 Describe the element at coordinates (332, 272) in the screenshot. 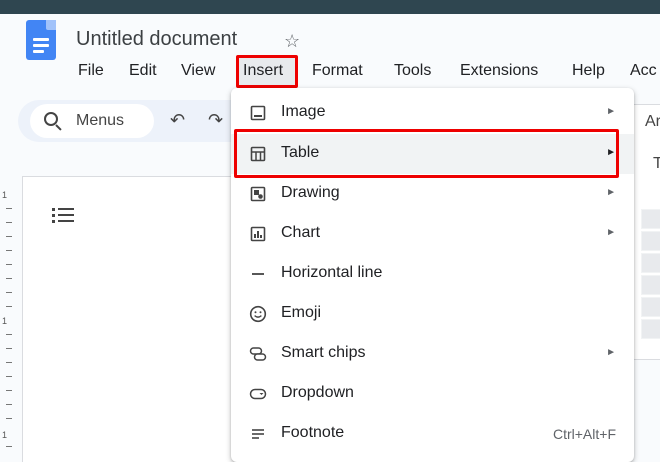

I see `menu-item-label: Horizontal line` at that location.